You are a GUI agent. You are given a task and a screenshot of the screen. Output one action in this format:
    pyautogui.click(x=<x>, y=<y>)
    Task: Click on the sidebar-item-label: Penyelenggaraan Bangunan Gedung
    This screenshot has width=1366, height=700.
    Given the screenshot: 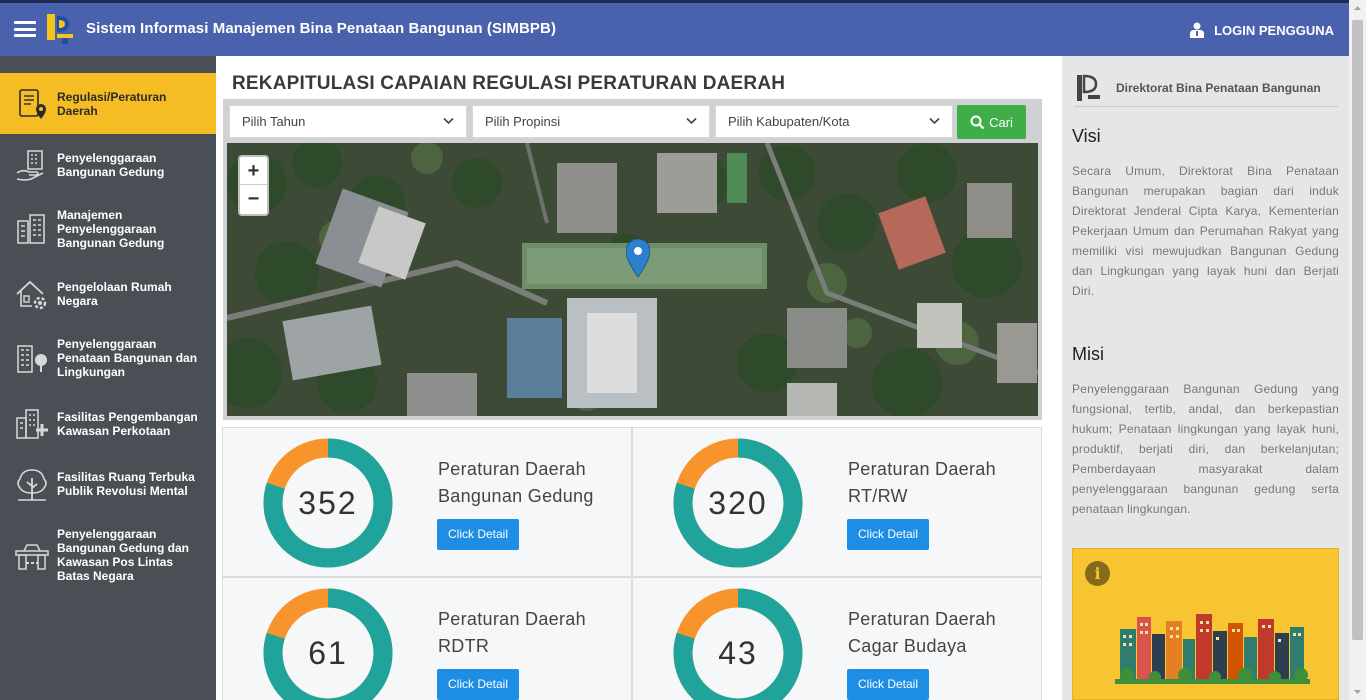 What is the action you would take?
    pyautogui.click(x=111, y=165)
    